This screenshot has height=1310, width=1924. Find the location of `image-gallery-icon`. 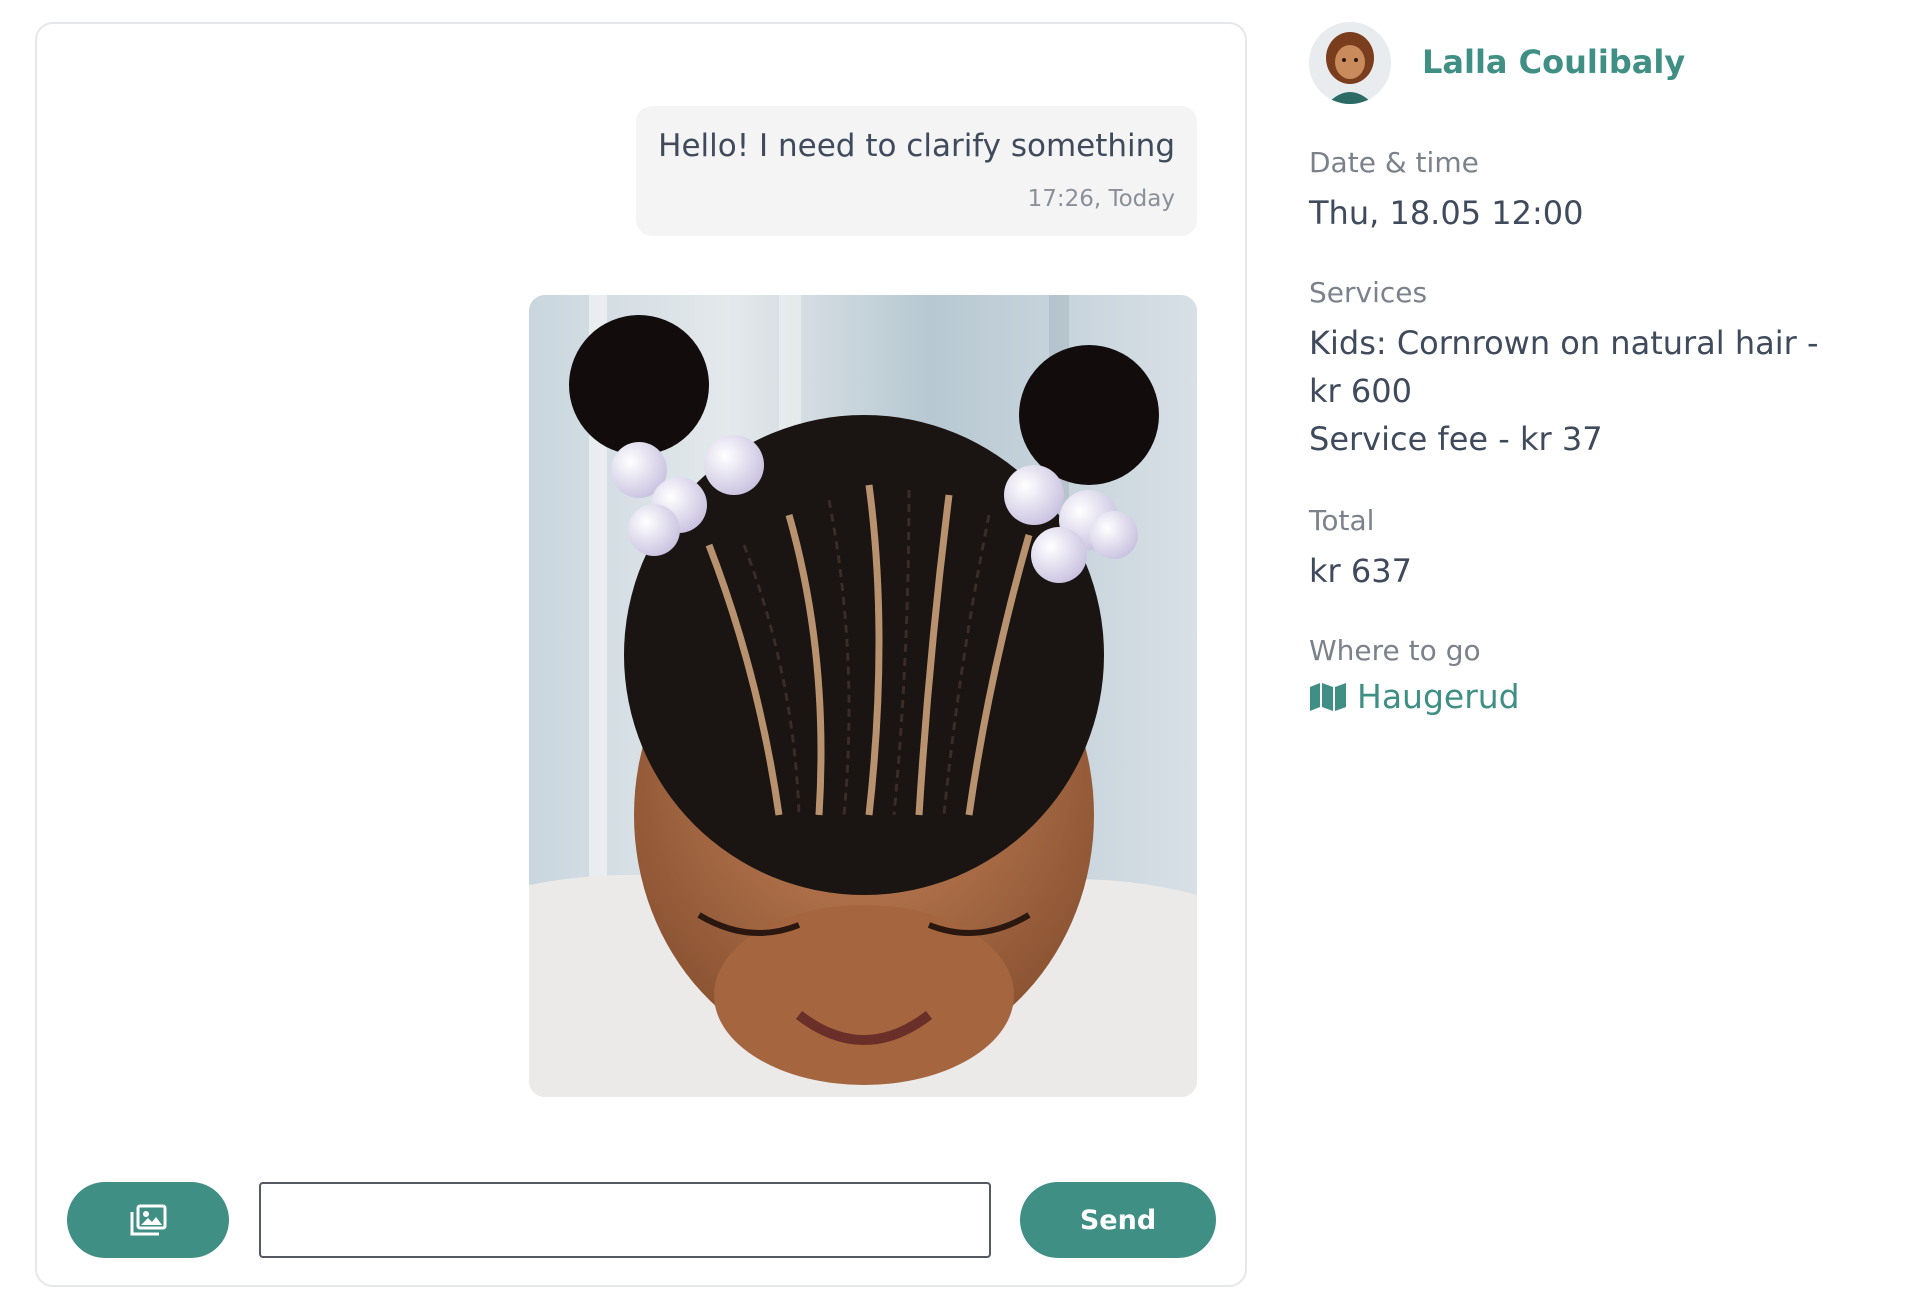

image-gallery-icon is located at coordinates (148, 1220).